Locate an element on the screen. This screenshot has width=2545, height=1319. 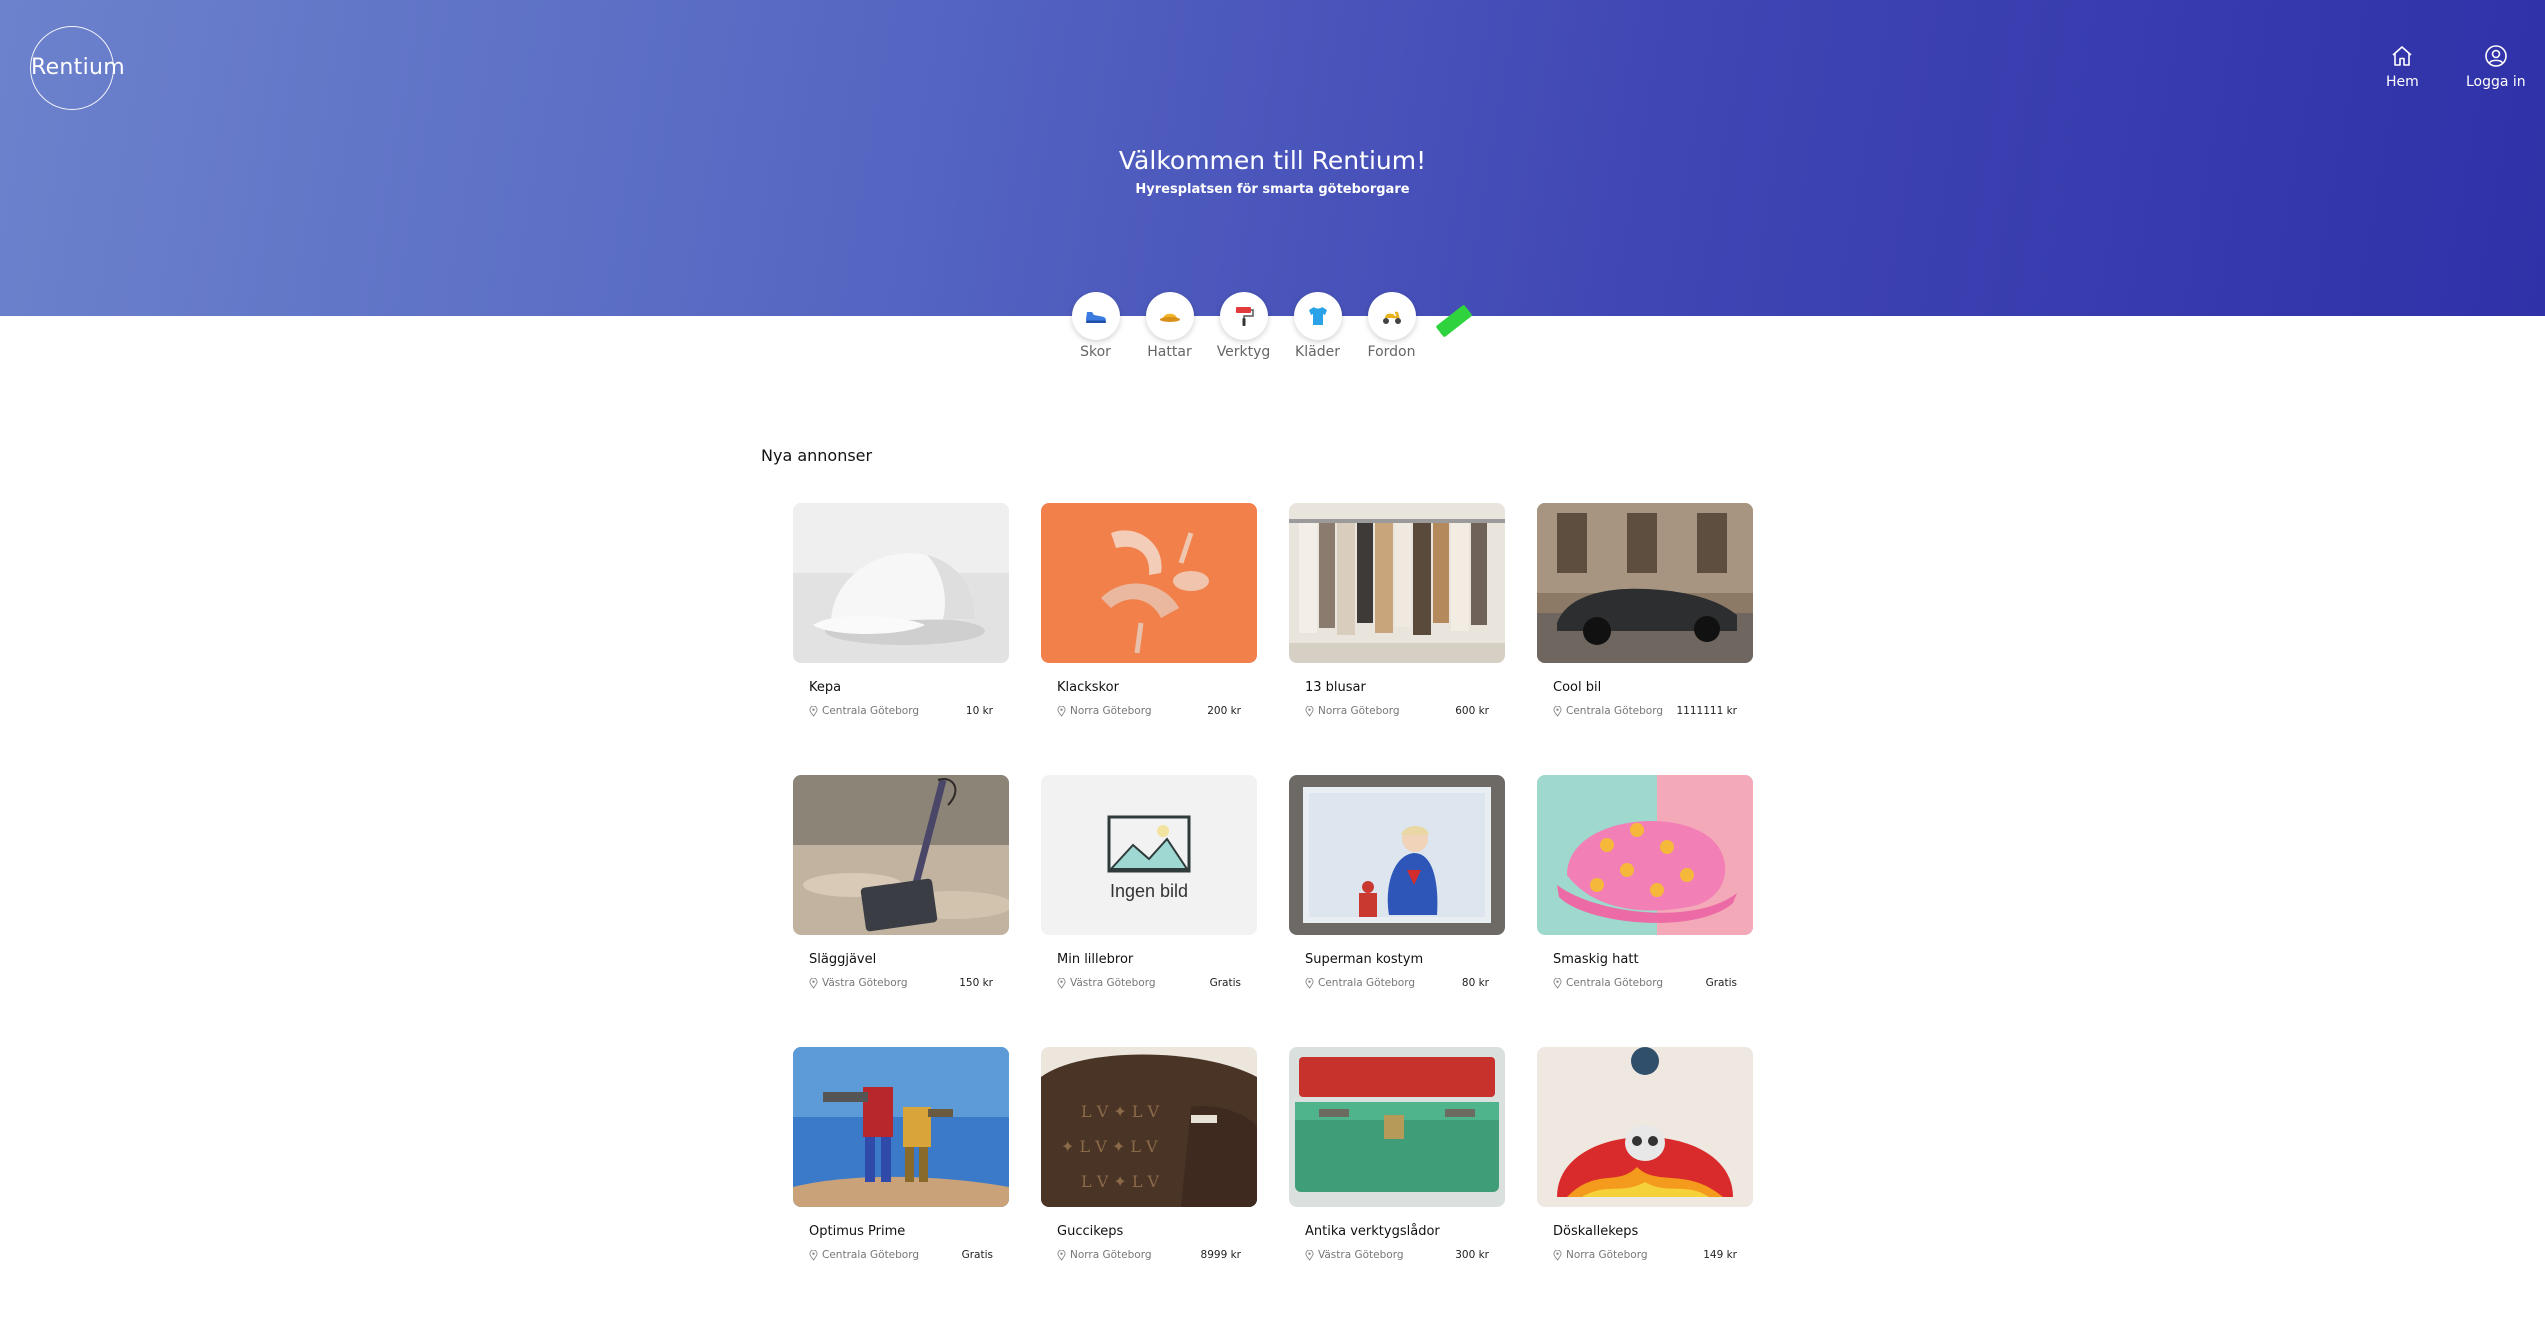
listing-card: Släggjävel Västra Göteborg 150 kr is located at coordinates (901, 911).